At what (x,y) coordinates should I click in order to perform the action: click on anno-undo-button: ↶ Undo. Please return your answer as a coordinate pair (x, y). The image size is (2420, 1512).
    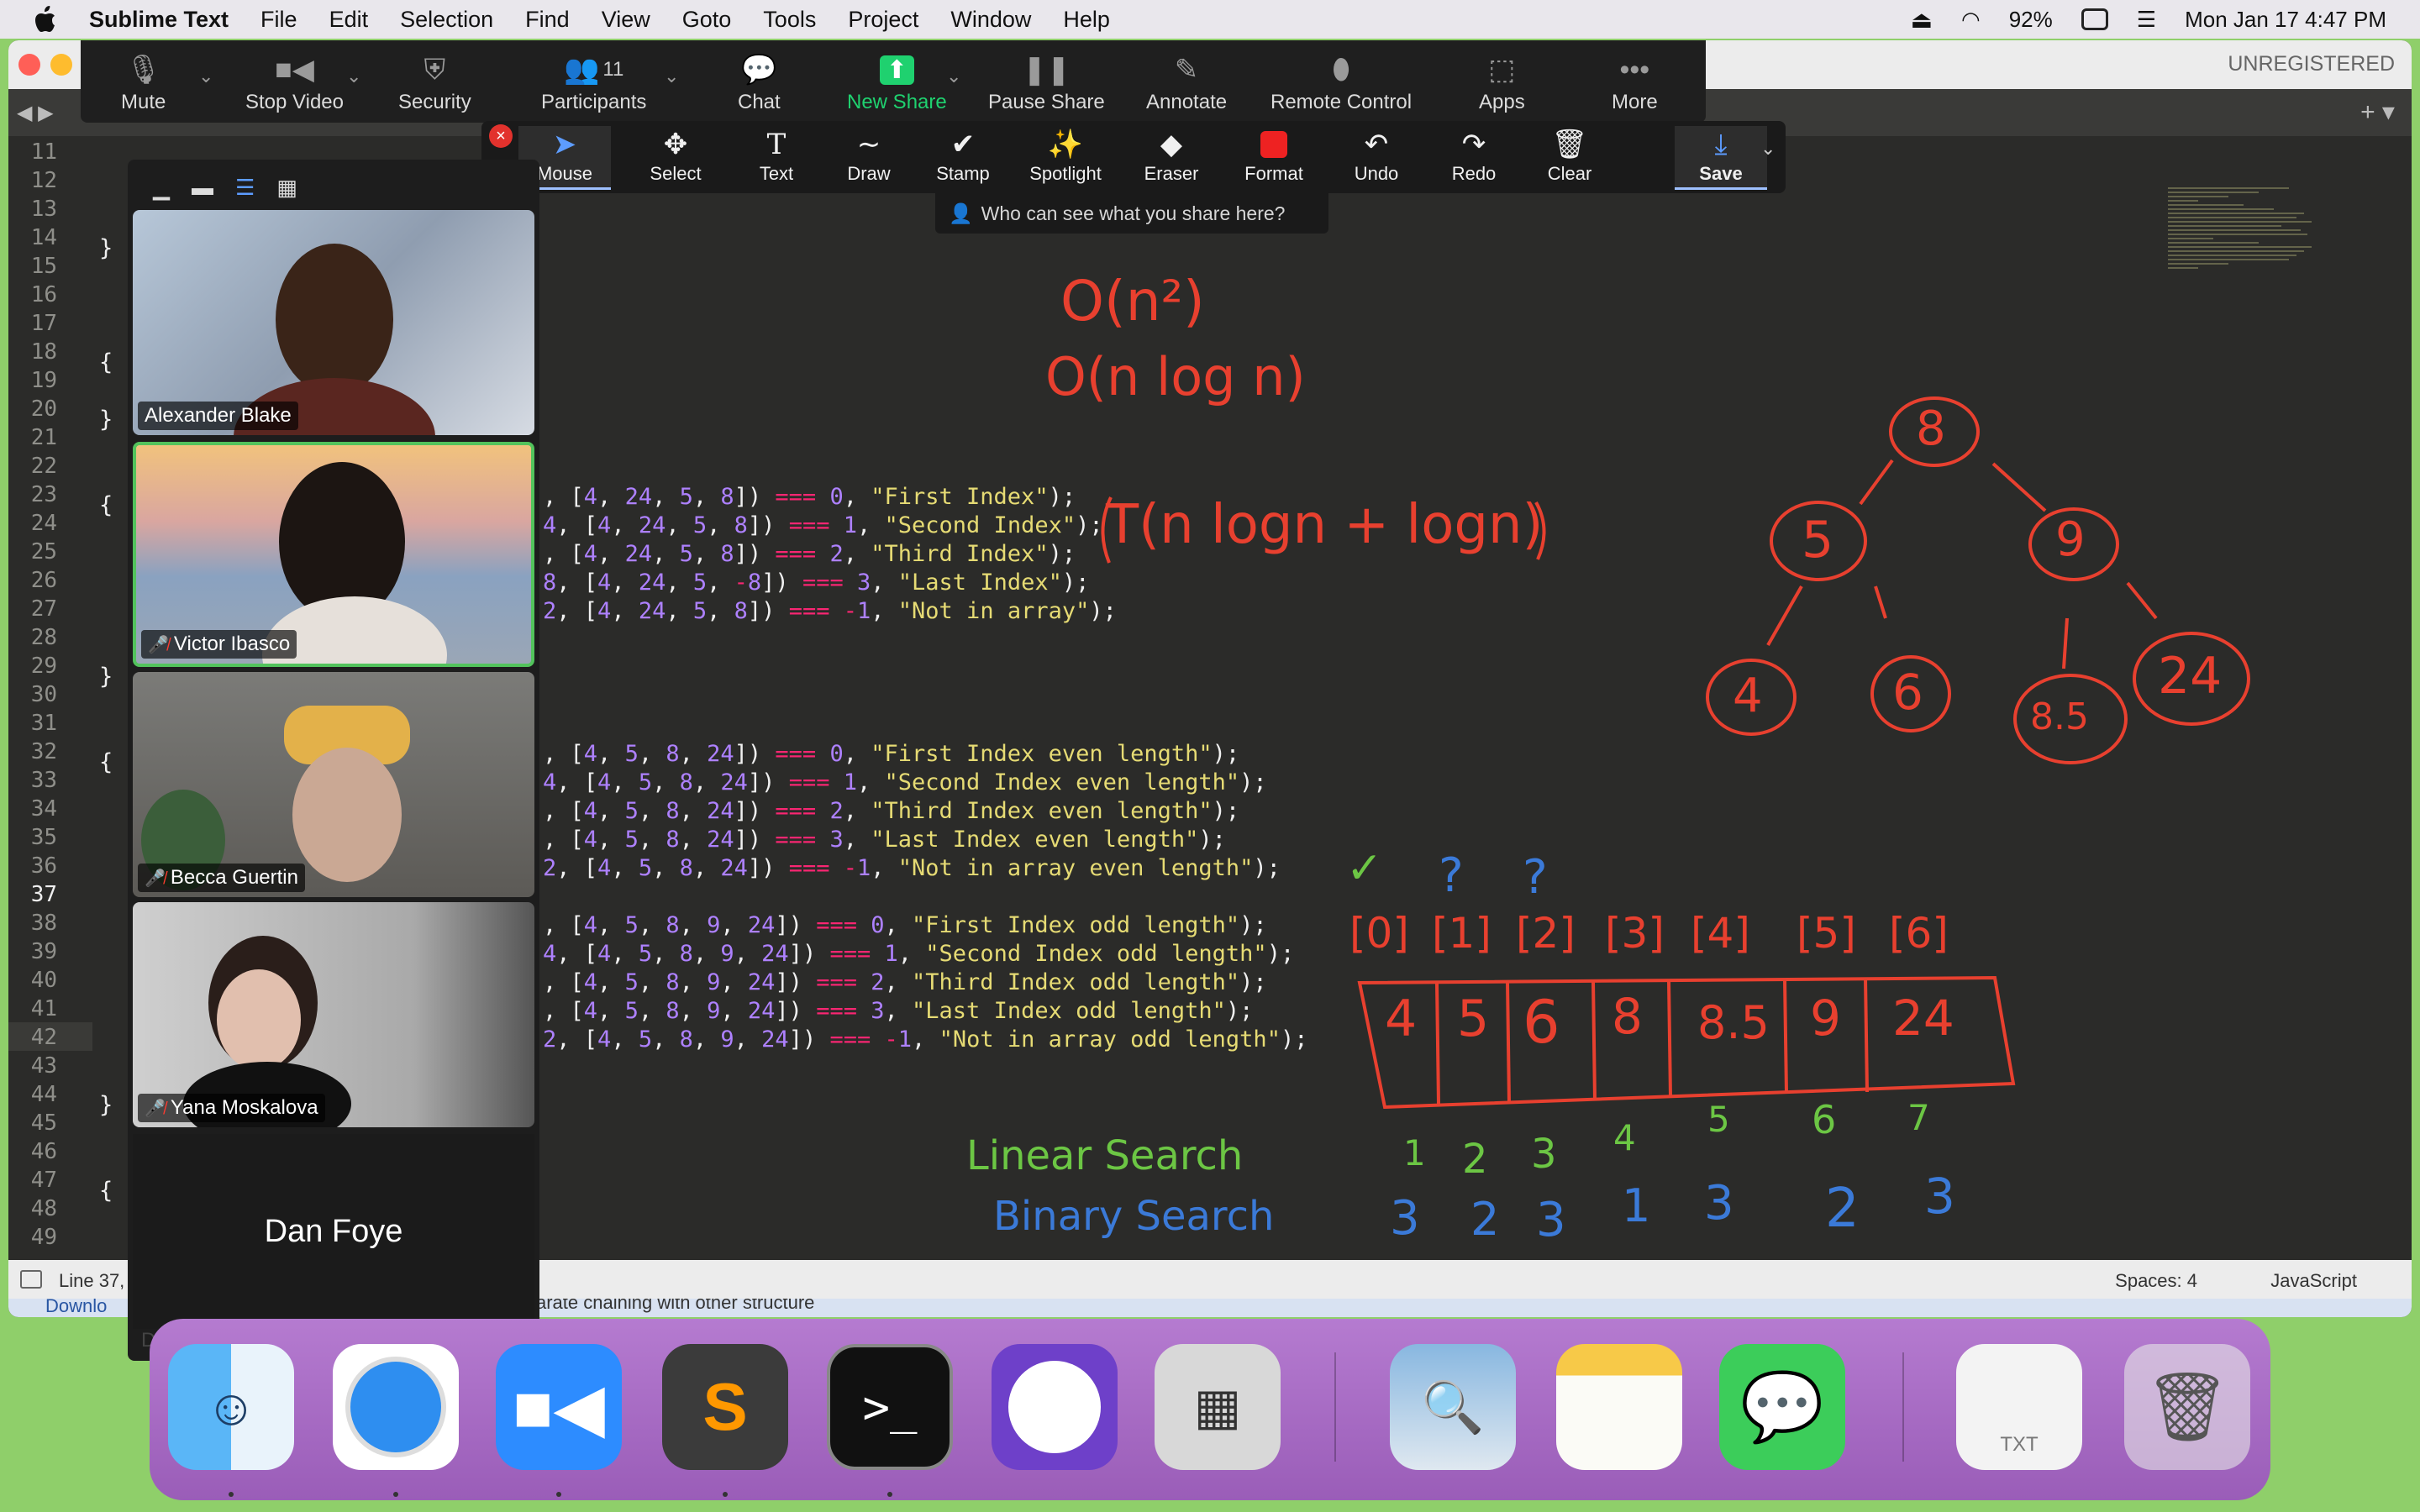
    Looking at the image, I should click on (1377, 158).